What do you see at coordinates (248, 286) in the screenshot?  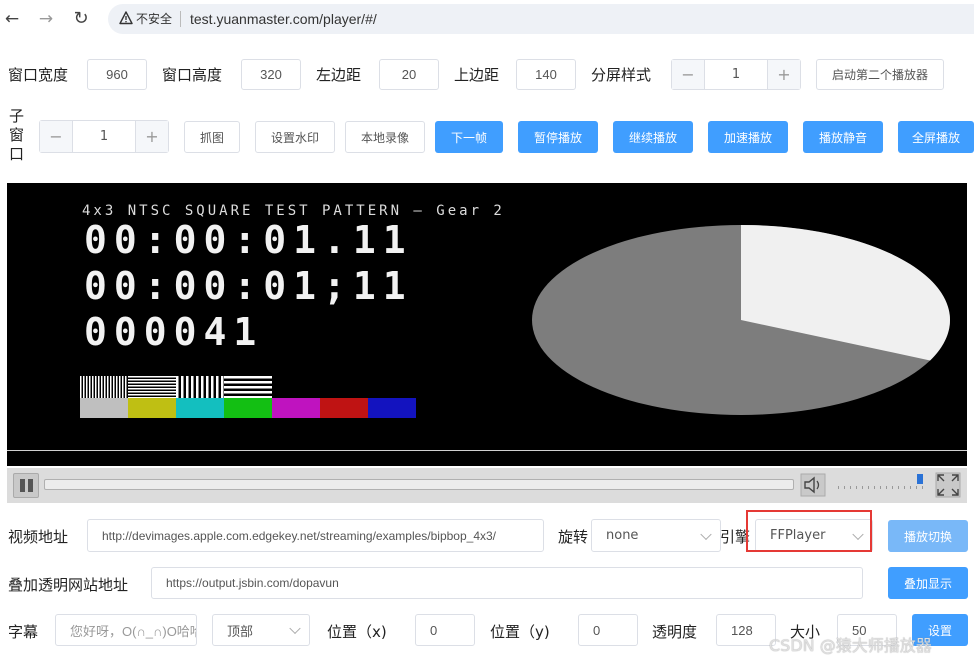 I see `timecode-2: 00:00:01;11` at bounding box center [248, 286].